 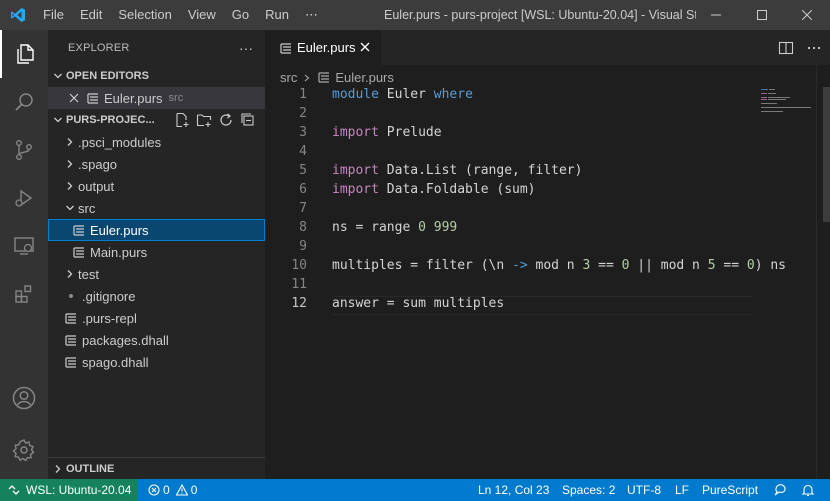 What do you see at coordinates (299, 303) in the screenshot?
I see `line-number: 12` at bounding box center [299, 303].